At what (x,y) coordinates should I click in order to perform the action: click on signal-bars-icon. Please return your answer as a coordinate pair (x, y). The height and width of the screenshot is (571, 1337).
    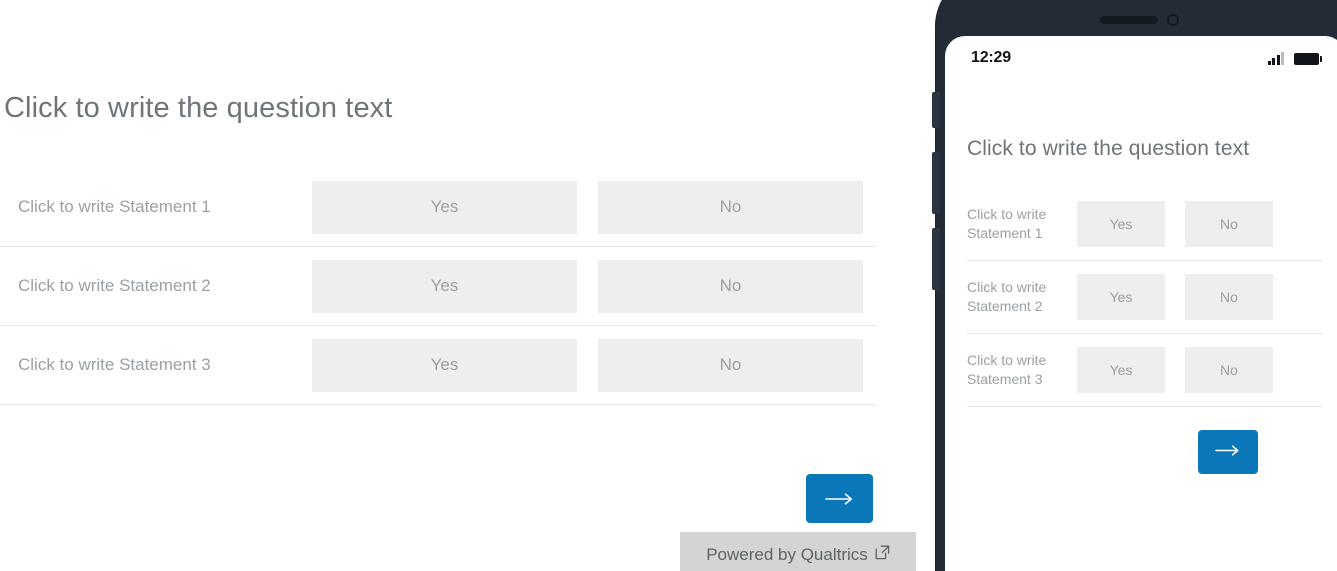
    Looking at the image, I should click on (1275, 58).